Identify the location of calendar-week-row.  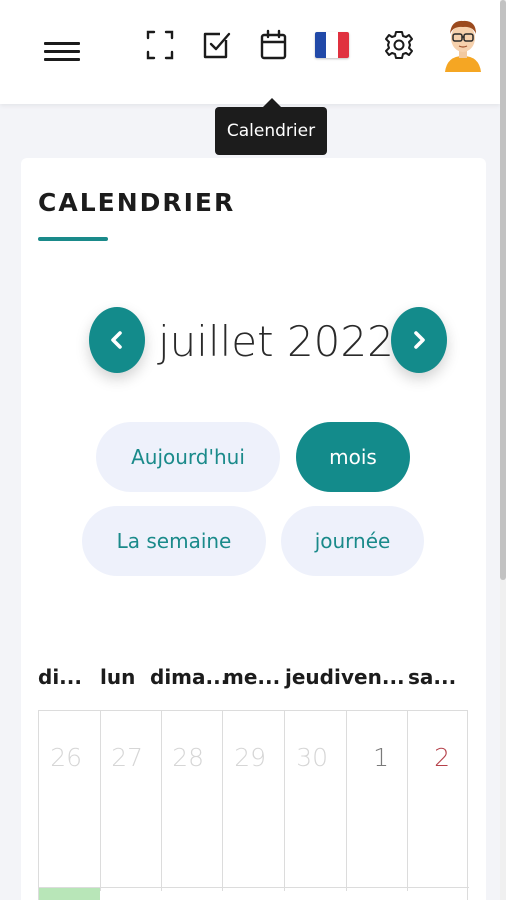
(254, 893).